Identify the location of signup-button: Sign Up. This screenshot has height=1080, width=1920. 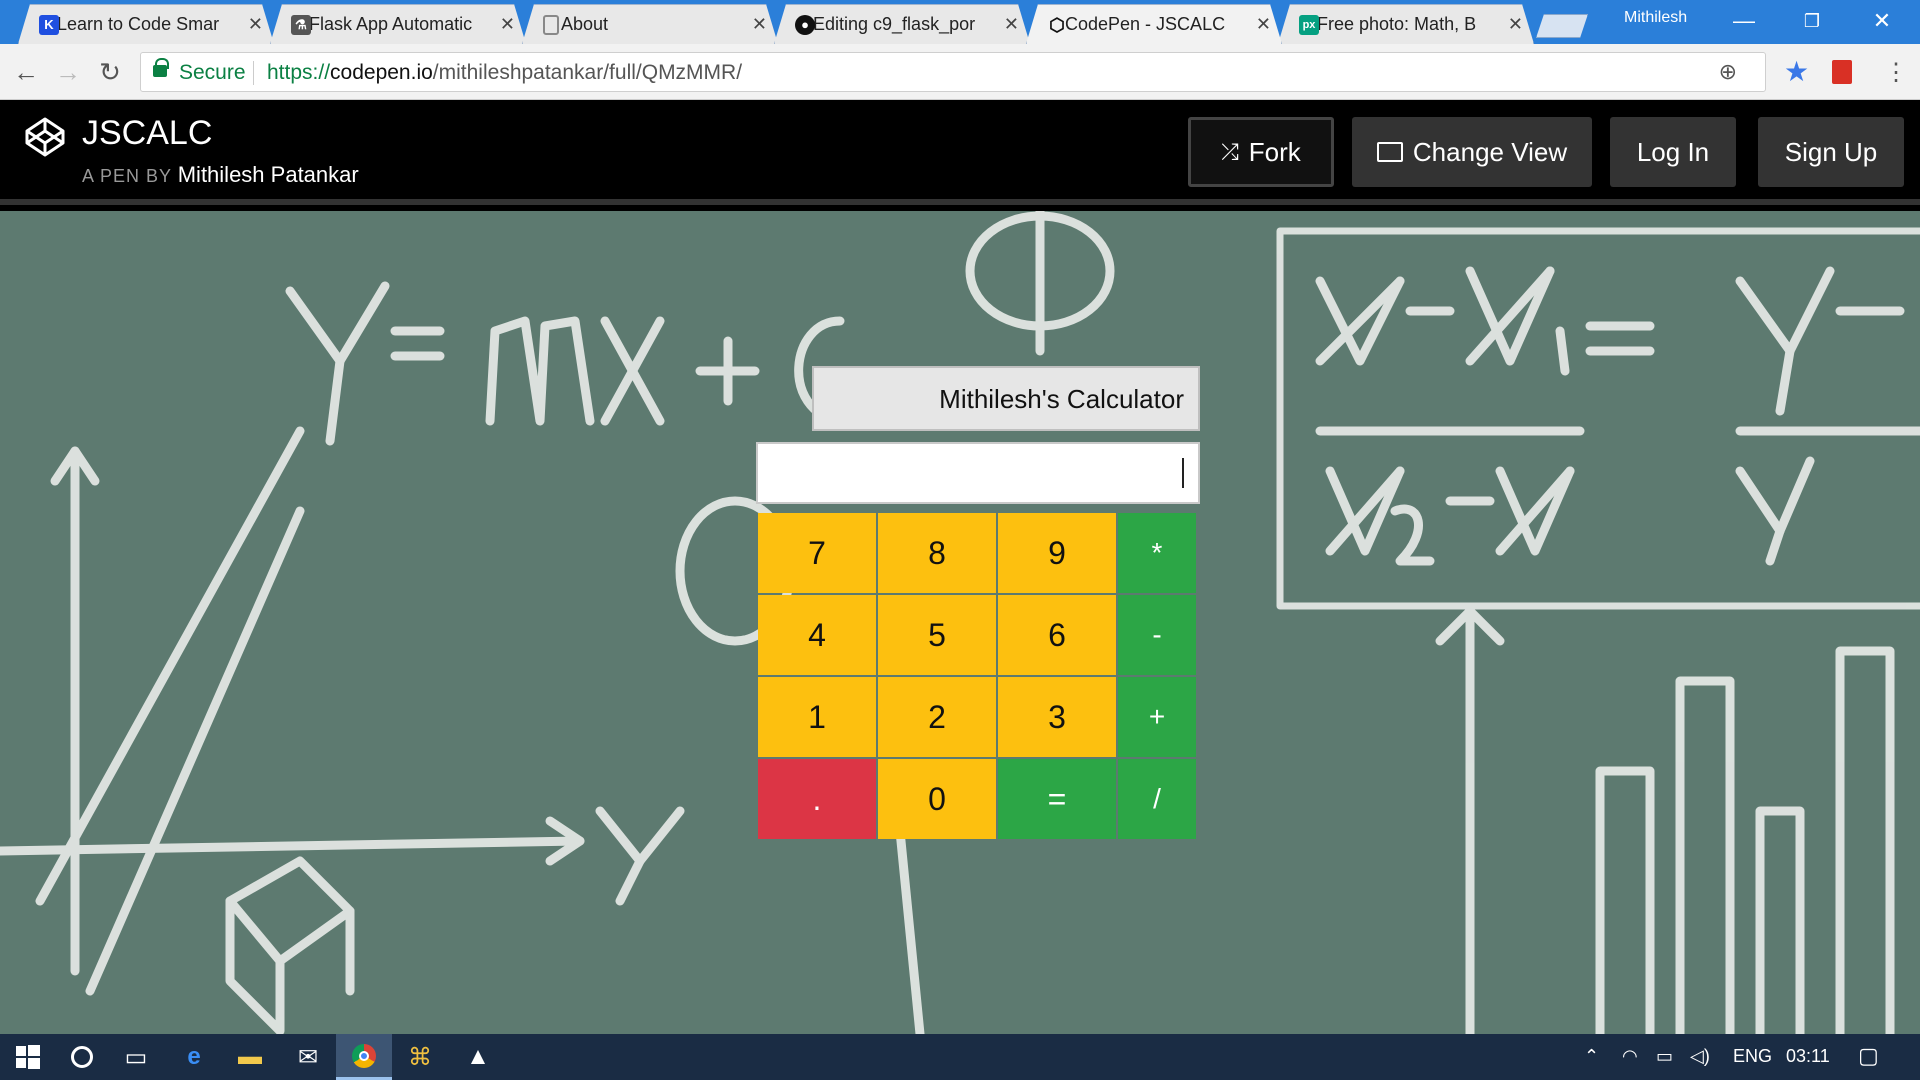
(1831, 152).